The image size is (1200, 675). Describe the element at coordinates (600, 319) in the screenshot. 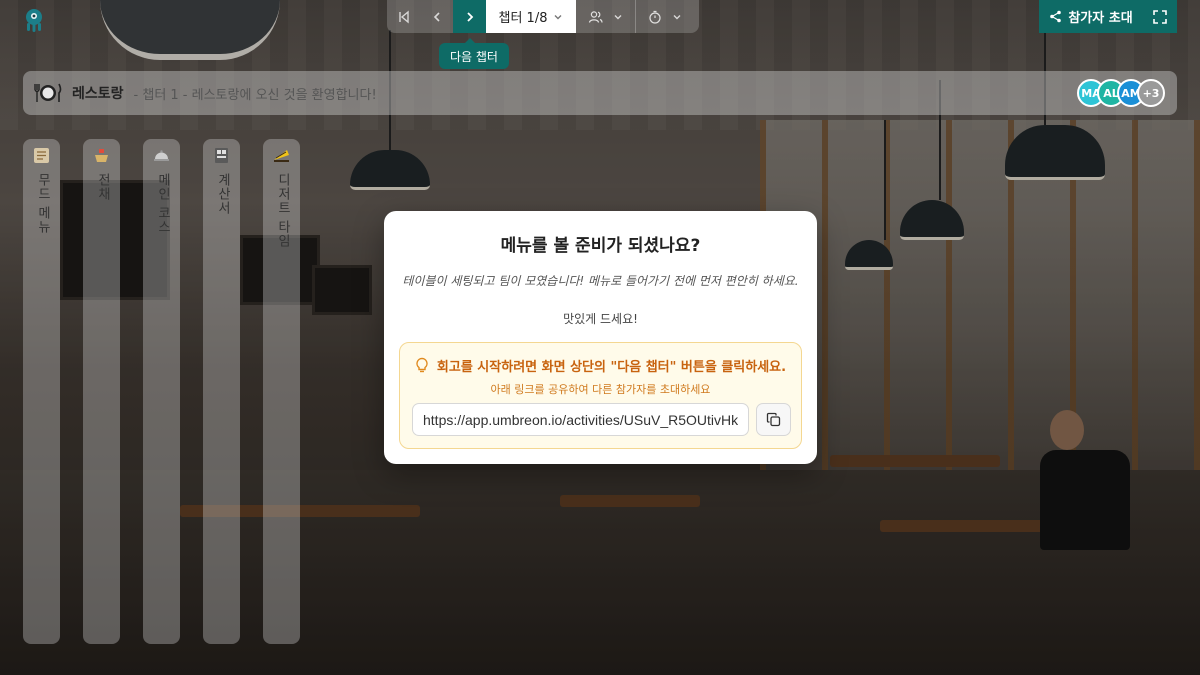

I see `modal-enjoy-text: 맛있게 드세요!` at that location.